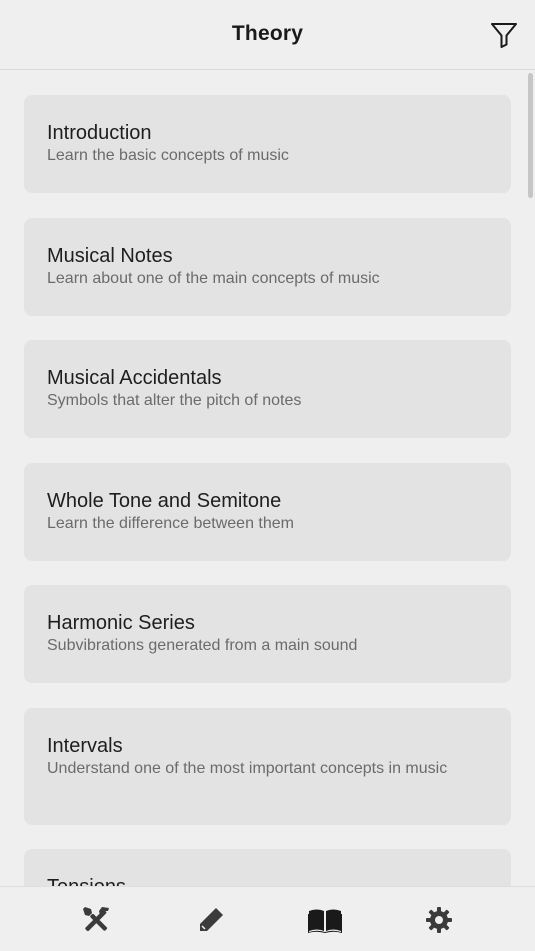 This screenshot has width=535, height=951. I want to click on topic-title: Tensions, so click(267, 880).